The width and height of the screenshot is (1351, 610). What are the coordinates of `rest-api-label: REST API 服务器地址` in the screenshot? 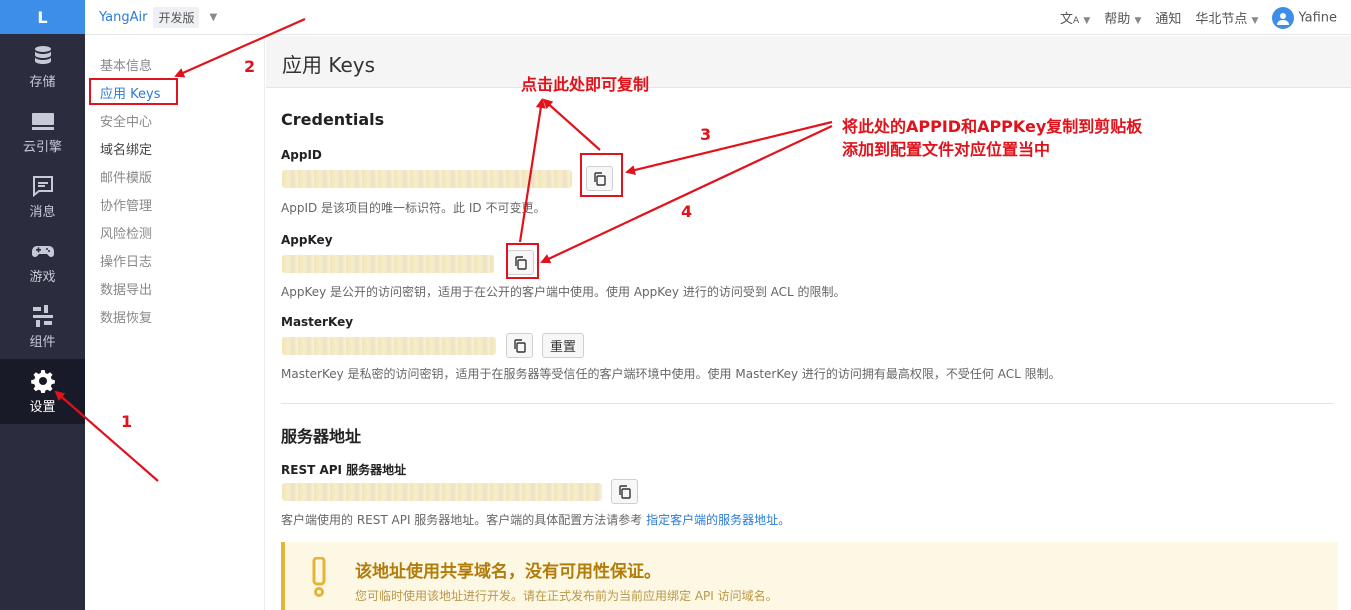 It's located at (344, 470).